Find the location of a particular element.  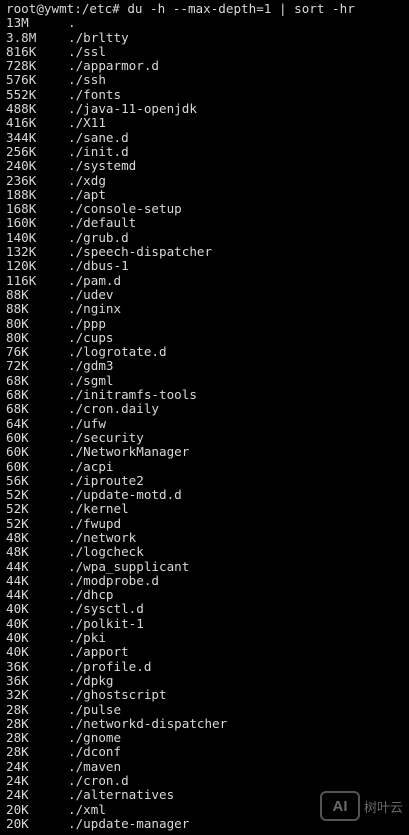

du-output-row: 44K ./wpa_supplicant is located at coordinates (207, 566).